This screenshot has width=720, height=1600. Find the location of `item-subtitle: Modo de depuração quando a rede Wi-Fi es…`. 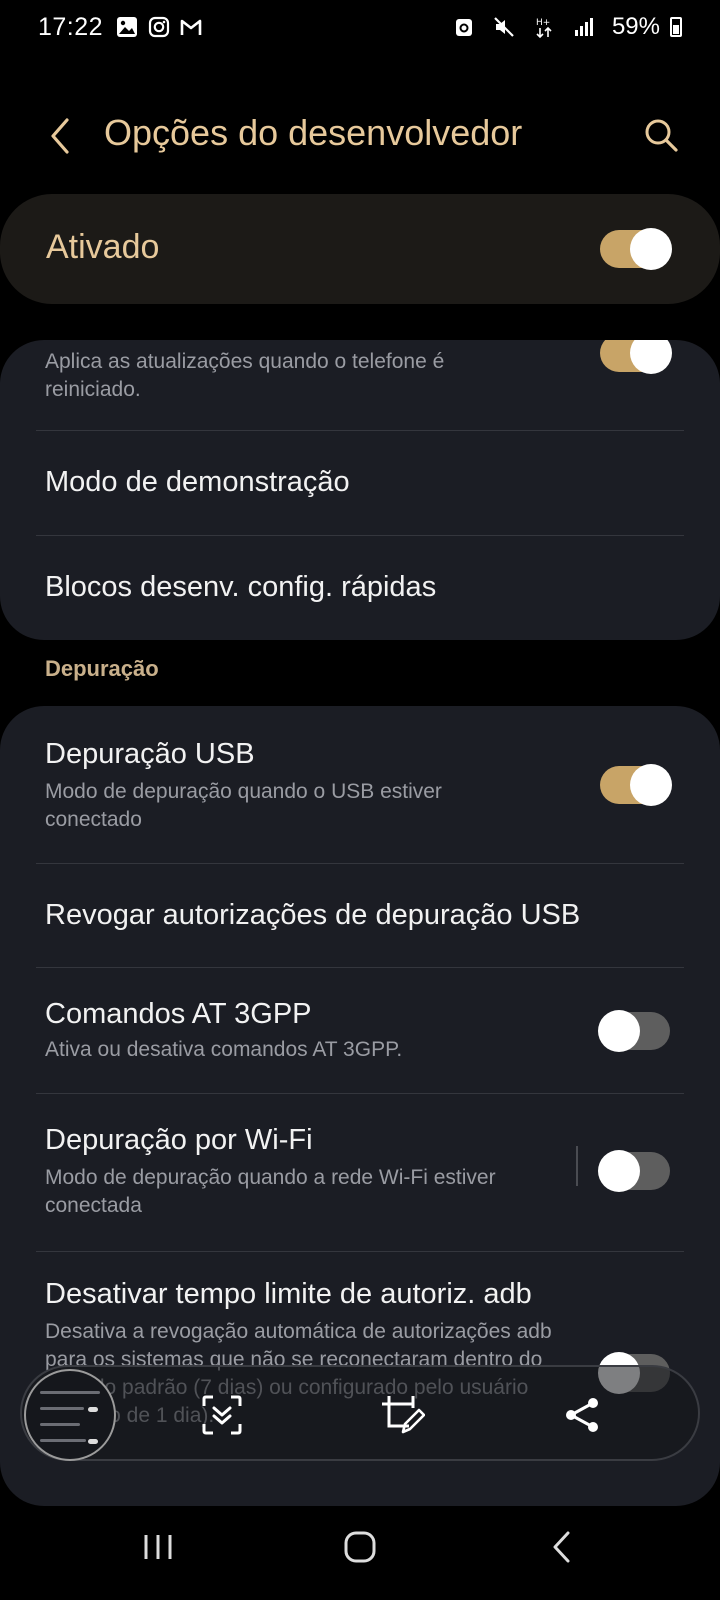

item-subtitle: Modo de depuração quando a rede Wi-Fi es… is located at coordinates (270, 1191).